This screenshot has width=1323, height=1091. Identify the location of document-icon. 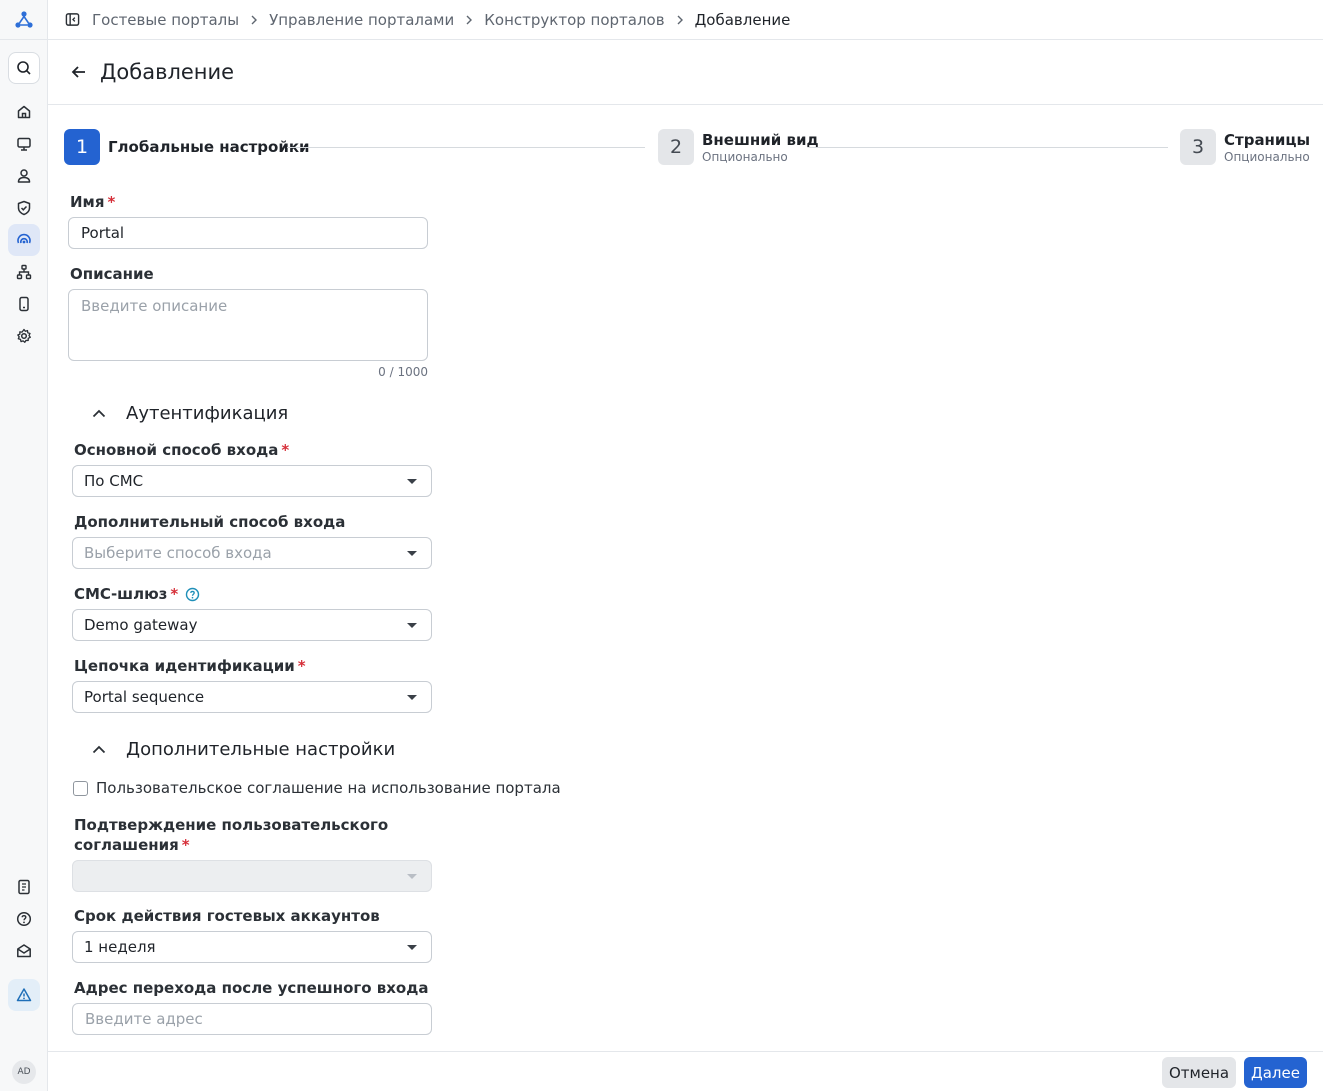
(24, 887).